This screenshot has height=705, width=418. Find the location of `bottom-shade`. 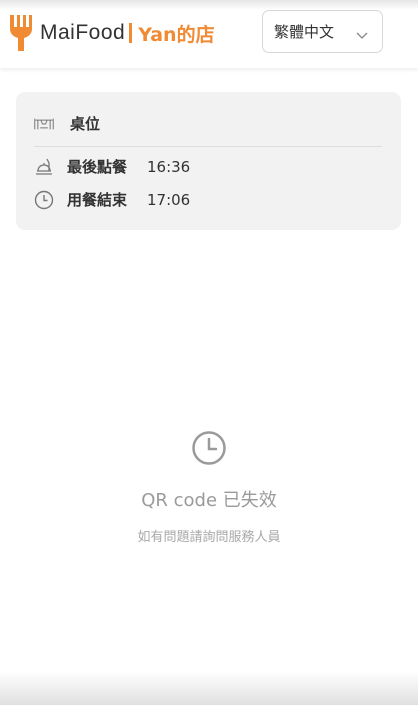

bottom-shade is located at coordinates (209, 688).